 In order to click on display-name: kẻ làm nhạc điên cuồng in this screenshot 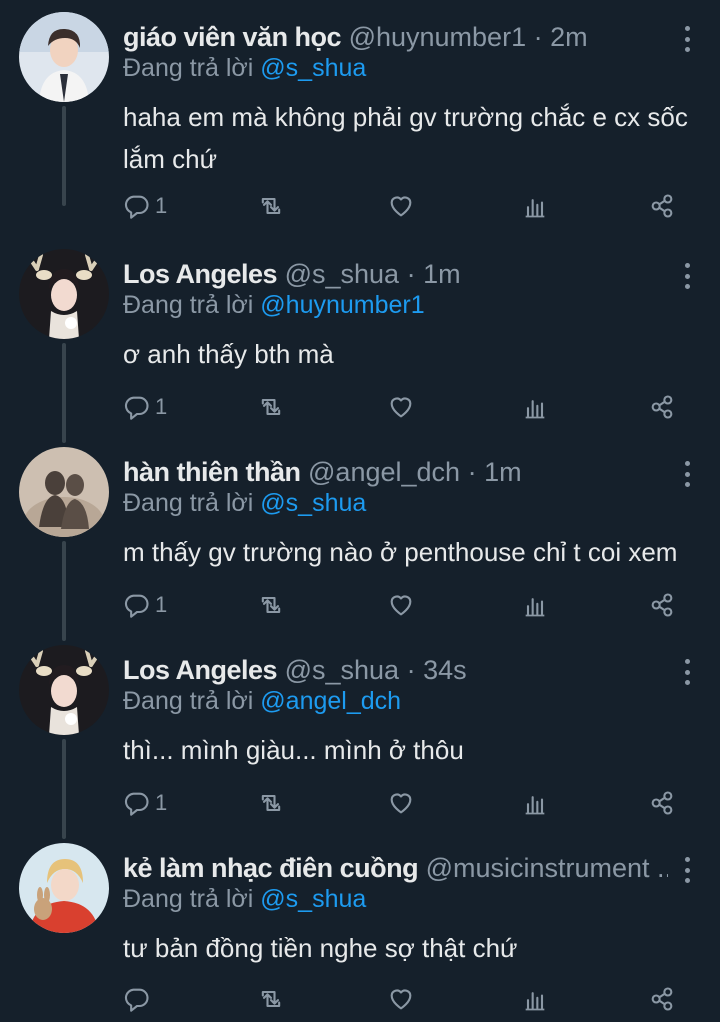, I will do `click(271, 868)`.